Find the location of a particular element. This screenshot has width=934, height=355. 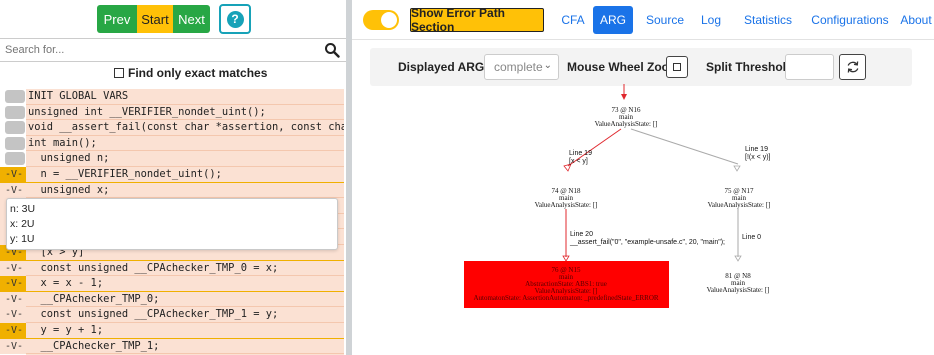

code-line: -V- y = y + 1; is located at coordinates (173, 330).